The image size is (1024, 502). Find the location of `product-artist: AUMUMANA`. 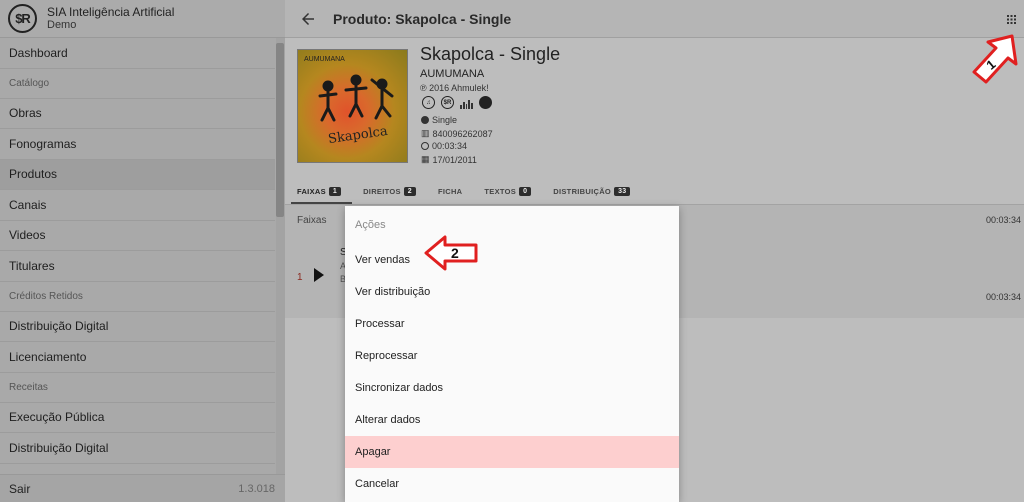

product-artist: AUMUMANA is located at coordinates (452, 74).